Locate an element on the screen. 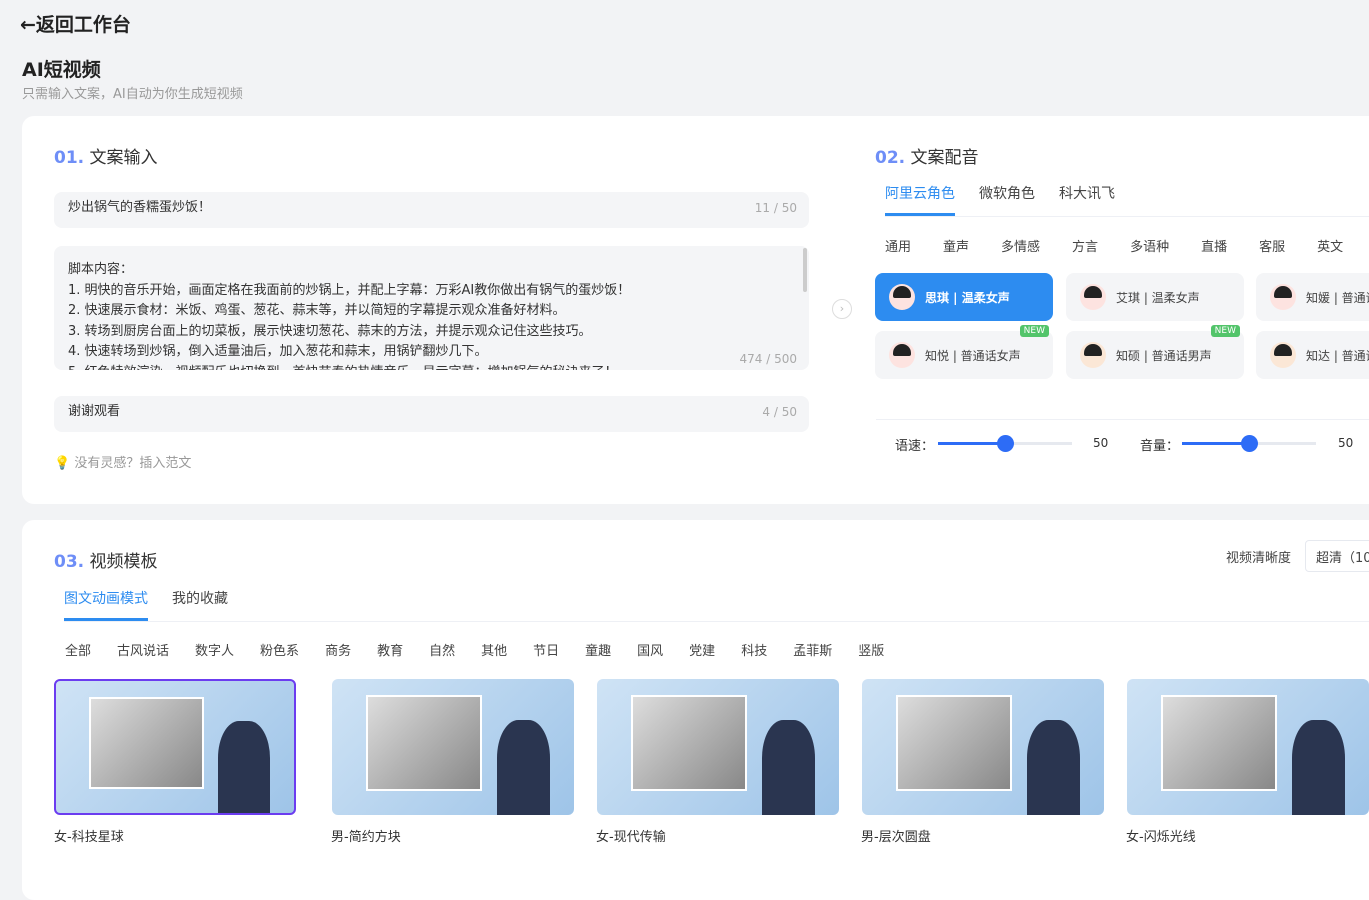  template-cat: 童趣 is located at coordinates (598, 651).